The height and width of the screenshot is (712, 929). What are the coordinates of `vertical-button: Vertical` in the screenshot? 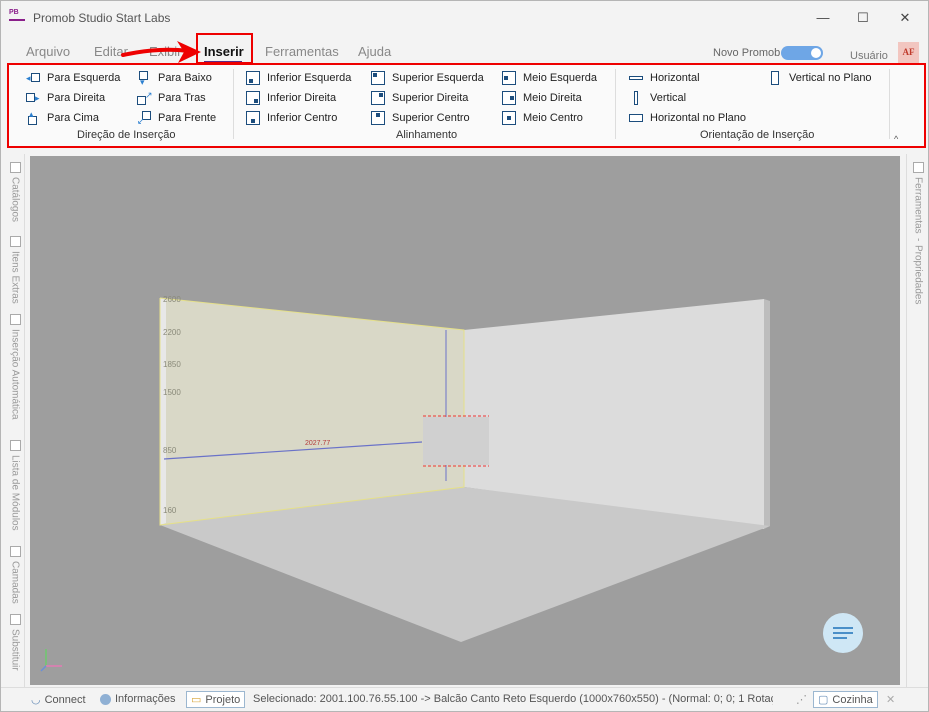 It's located at (657, 98).